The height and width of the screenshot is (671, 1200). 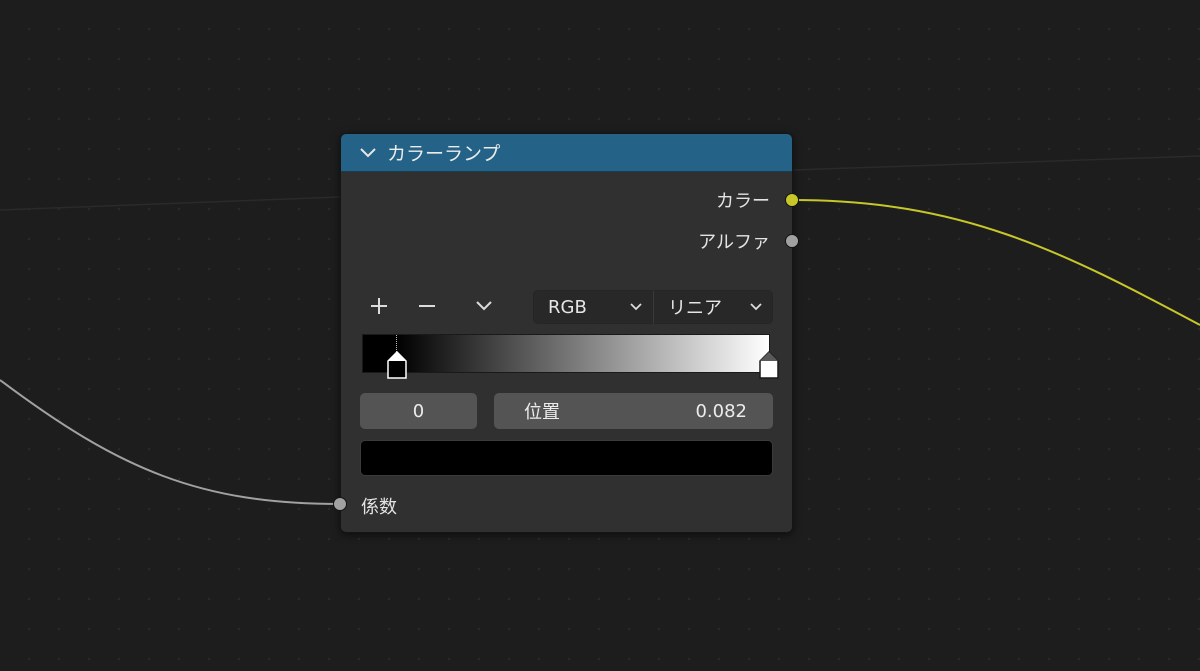 I want to click on remove-stop-button, so click(x=427, y=306).